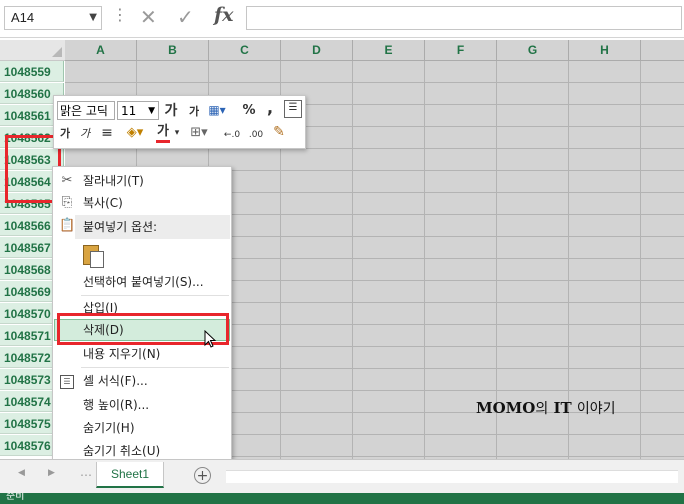 The image size is (684, 504). What do you see at coordinates (148, 17) in the screenshot?
I see `cancel-icon: ✕` at bounding box center [148, 17].